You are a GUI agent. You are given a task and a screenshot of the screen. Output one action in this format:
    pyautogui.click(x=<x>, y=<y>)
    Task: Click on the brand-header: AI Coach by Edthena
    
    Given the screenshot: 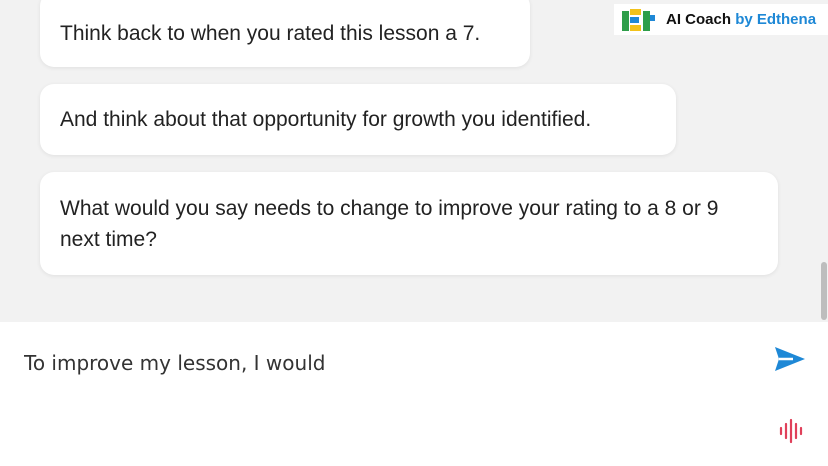 What is the action you would take?
    pyautogui.click(x=721, y=19)
    